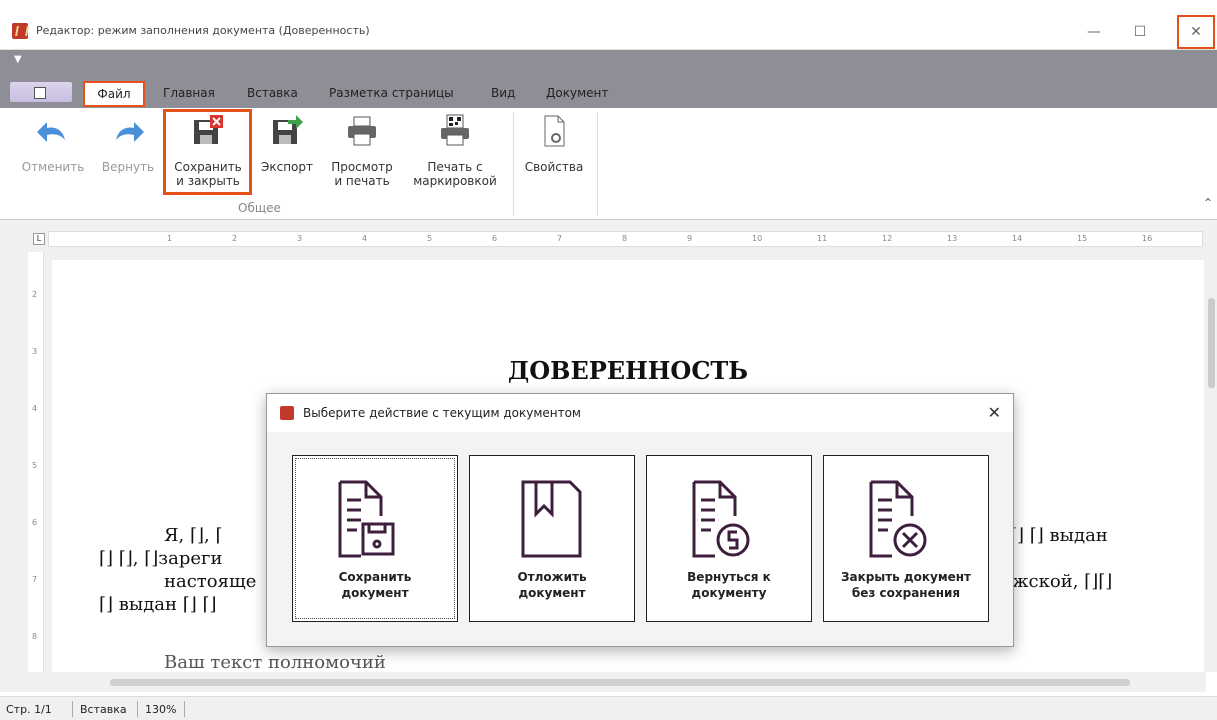 The height and width of the screenshot is (720, 1217). I want to click on undo-button: Отменить, so click(53, 153).